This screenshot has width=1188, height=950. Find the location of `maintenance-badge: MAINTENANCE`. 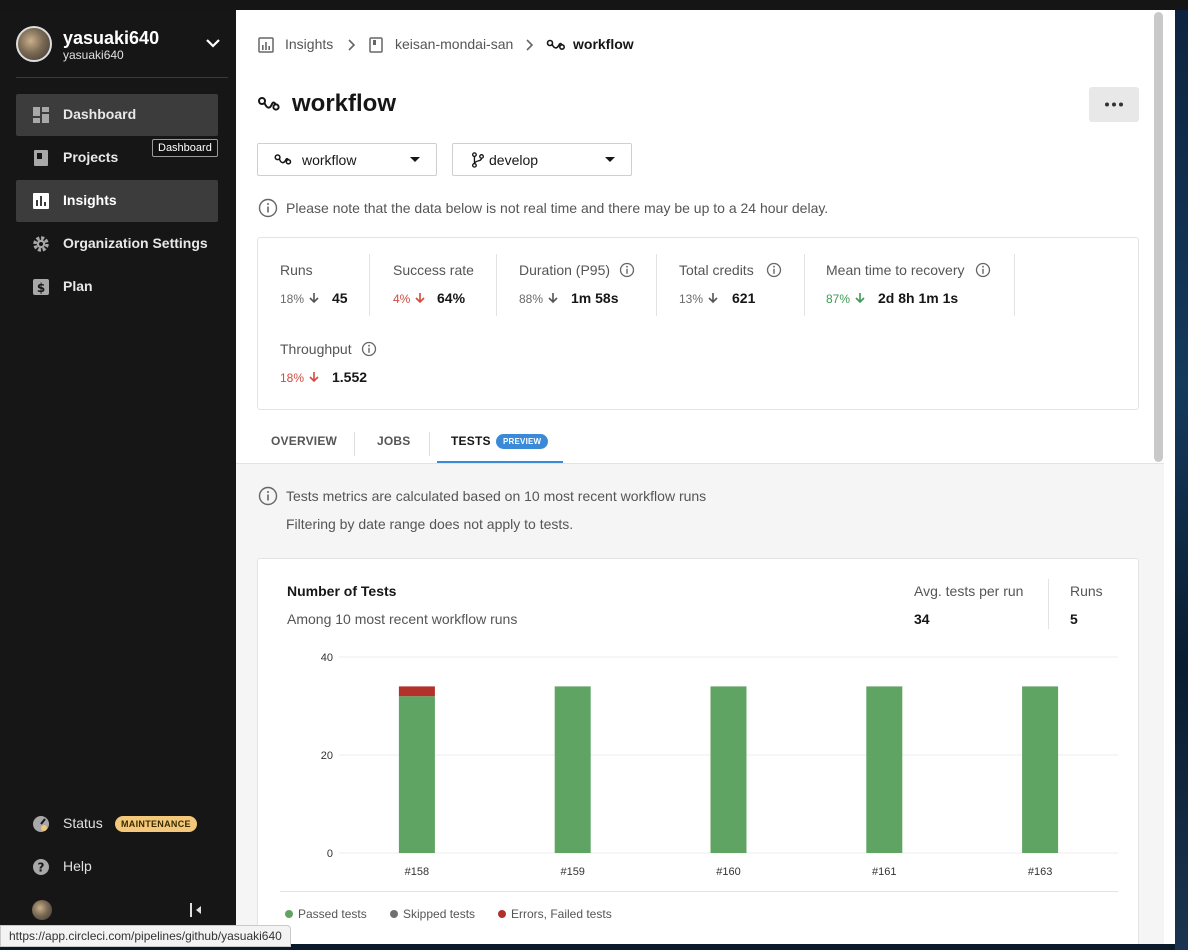

maintenance-badge: MAINTENANCE is located at coordinates (156, 824).